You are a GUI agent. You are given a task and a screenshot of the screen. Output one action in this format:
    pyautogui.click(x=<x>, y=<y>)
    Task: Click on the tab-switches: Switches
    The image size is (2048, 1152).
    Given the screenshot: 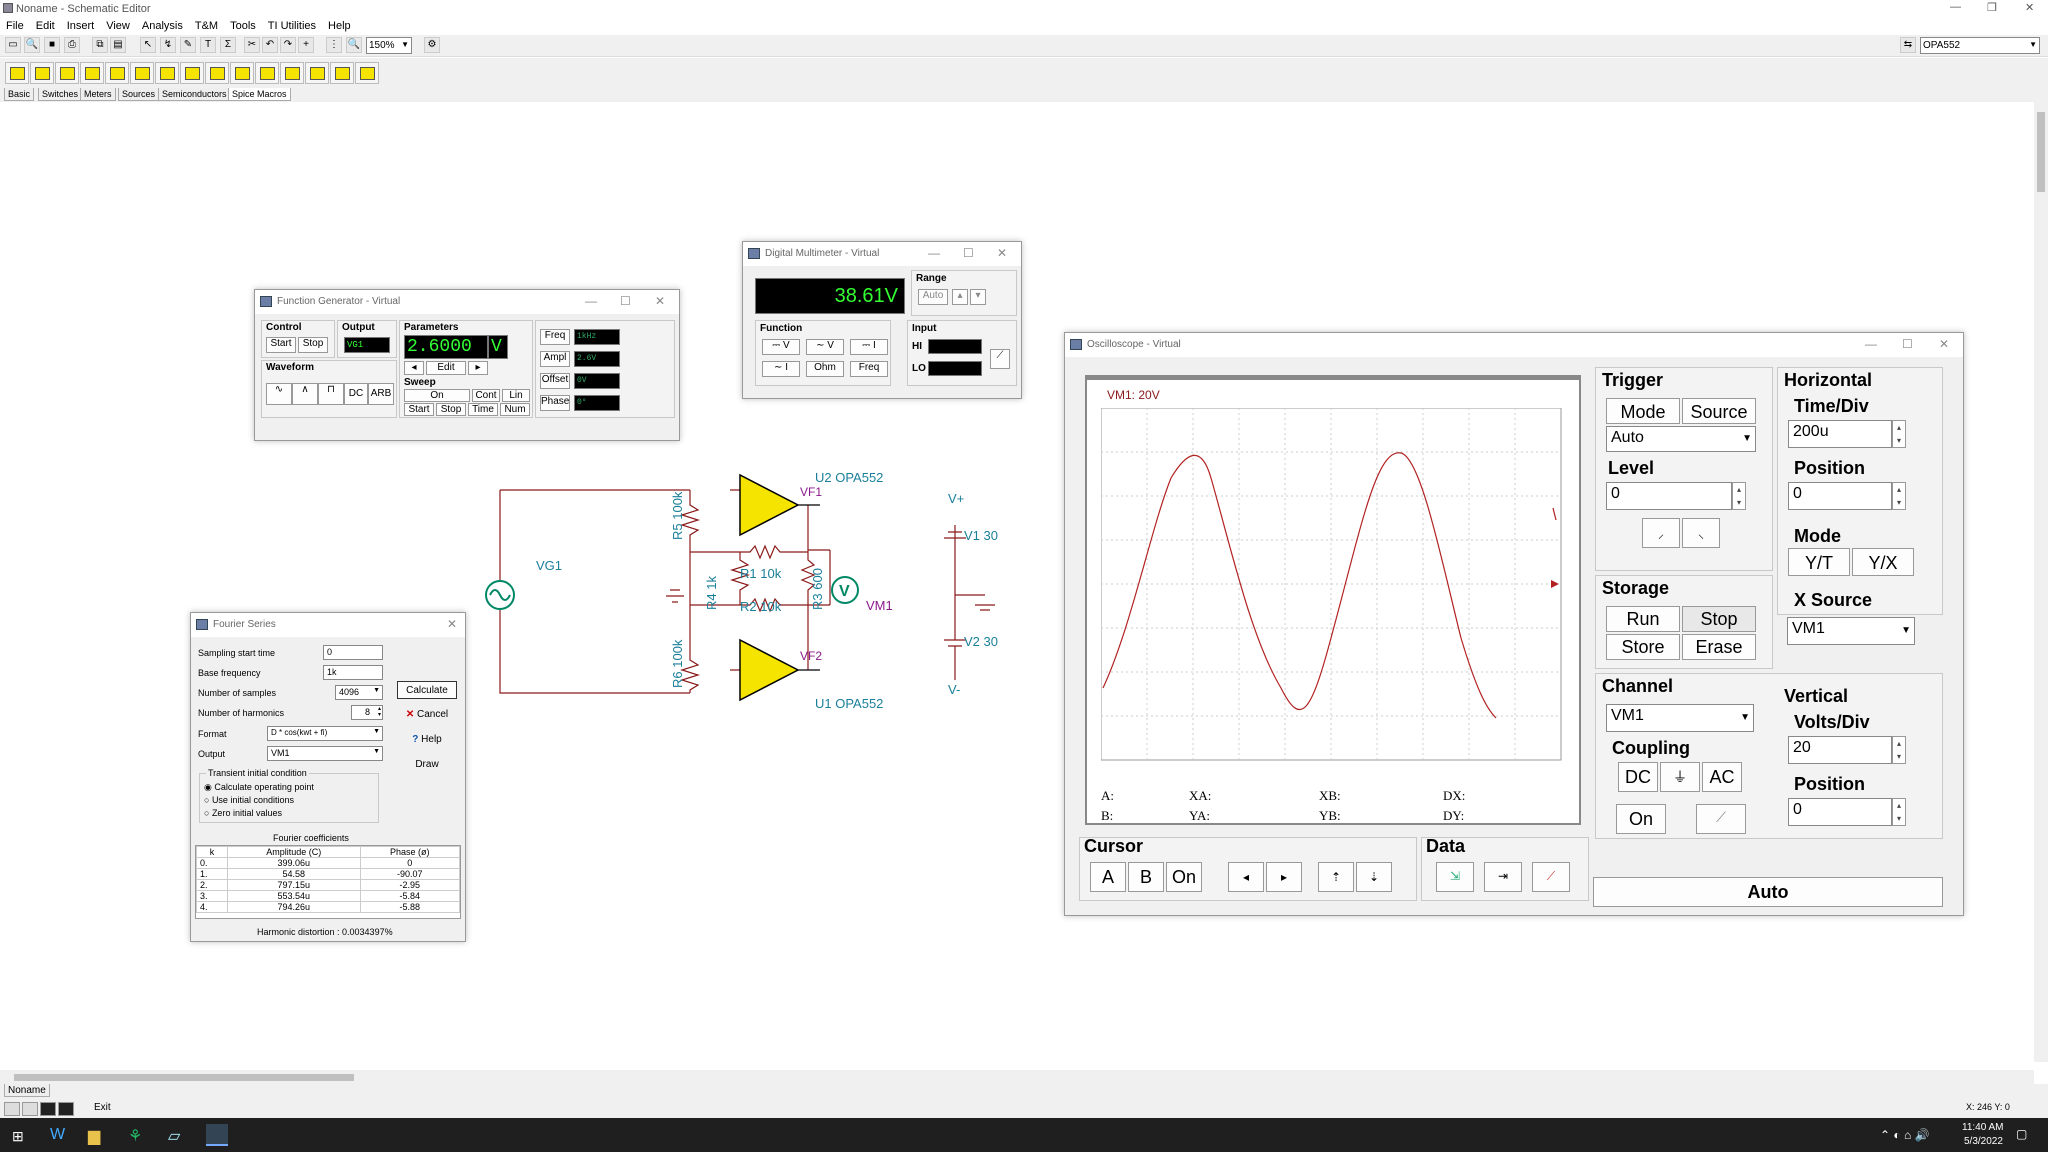 What is the action you would take?
    pyautogui.click(x=60, y=94)
    